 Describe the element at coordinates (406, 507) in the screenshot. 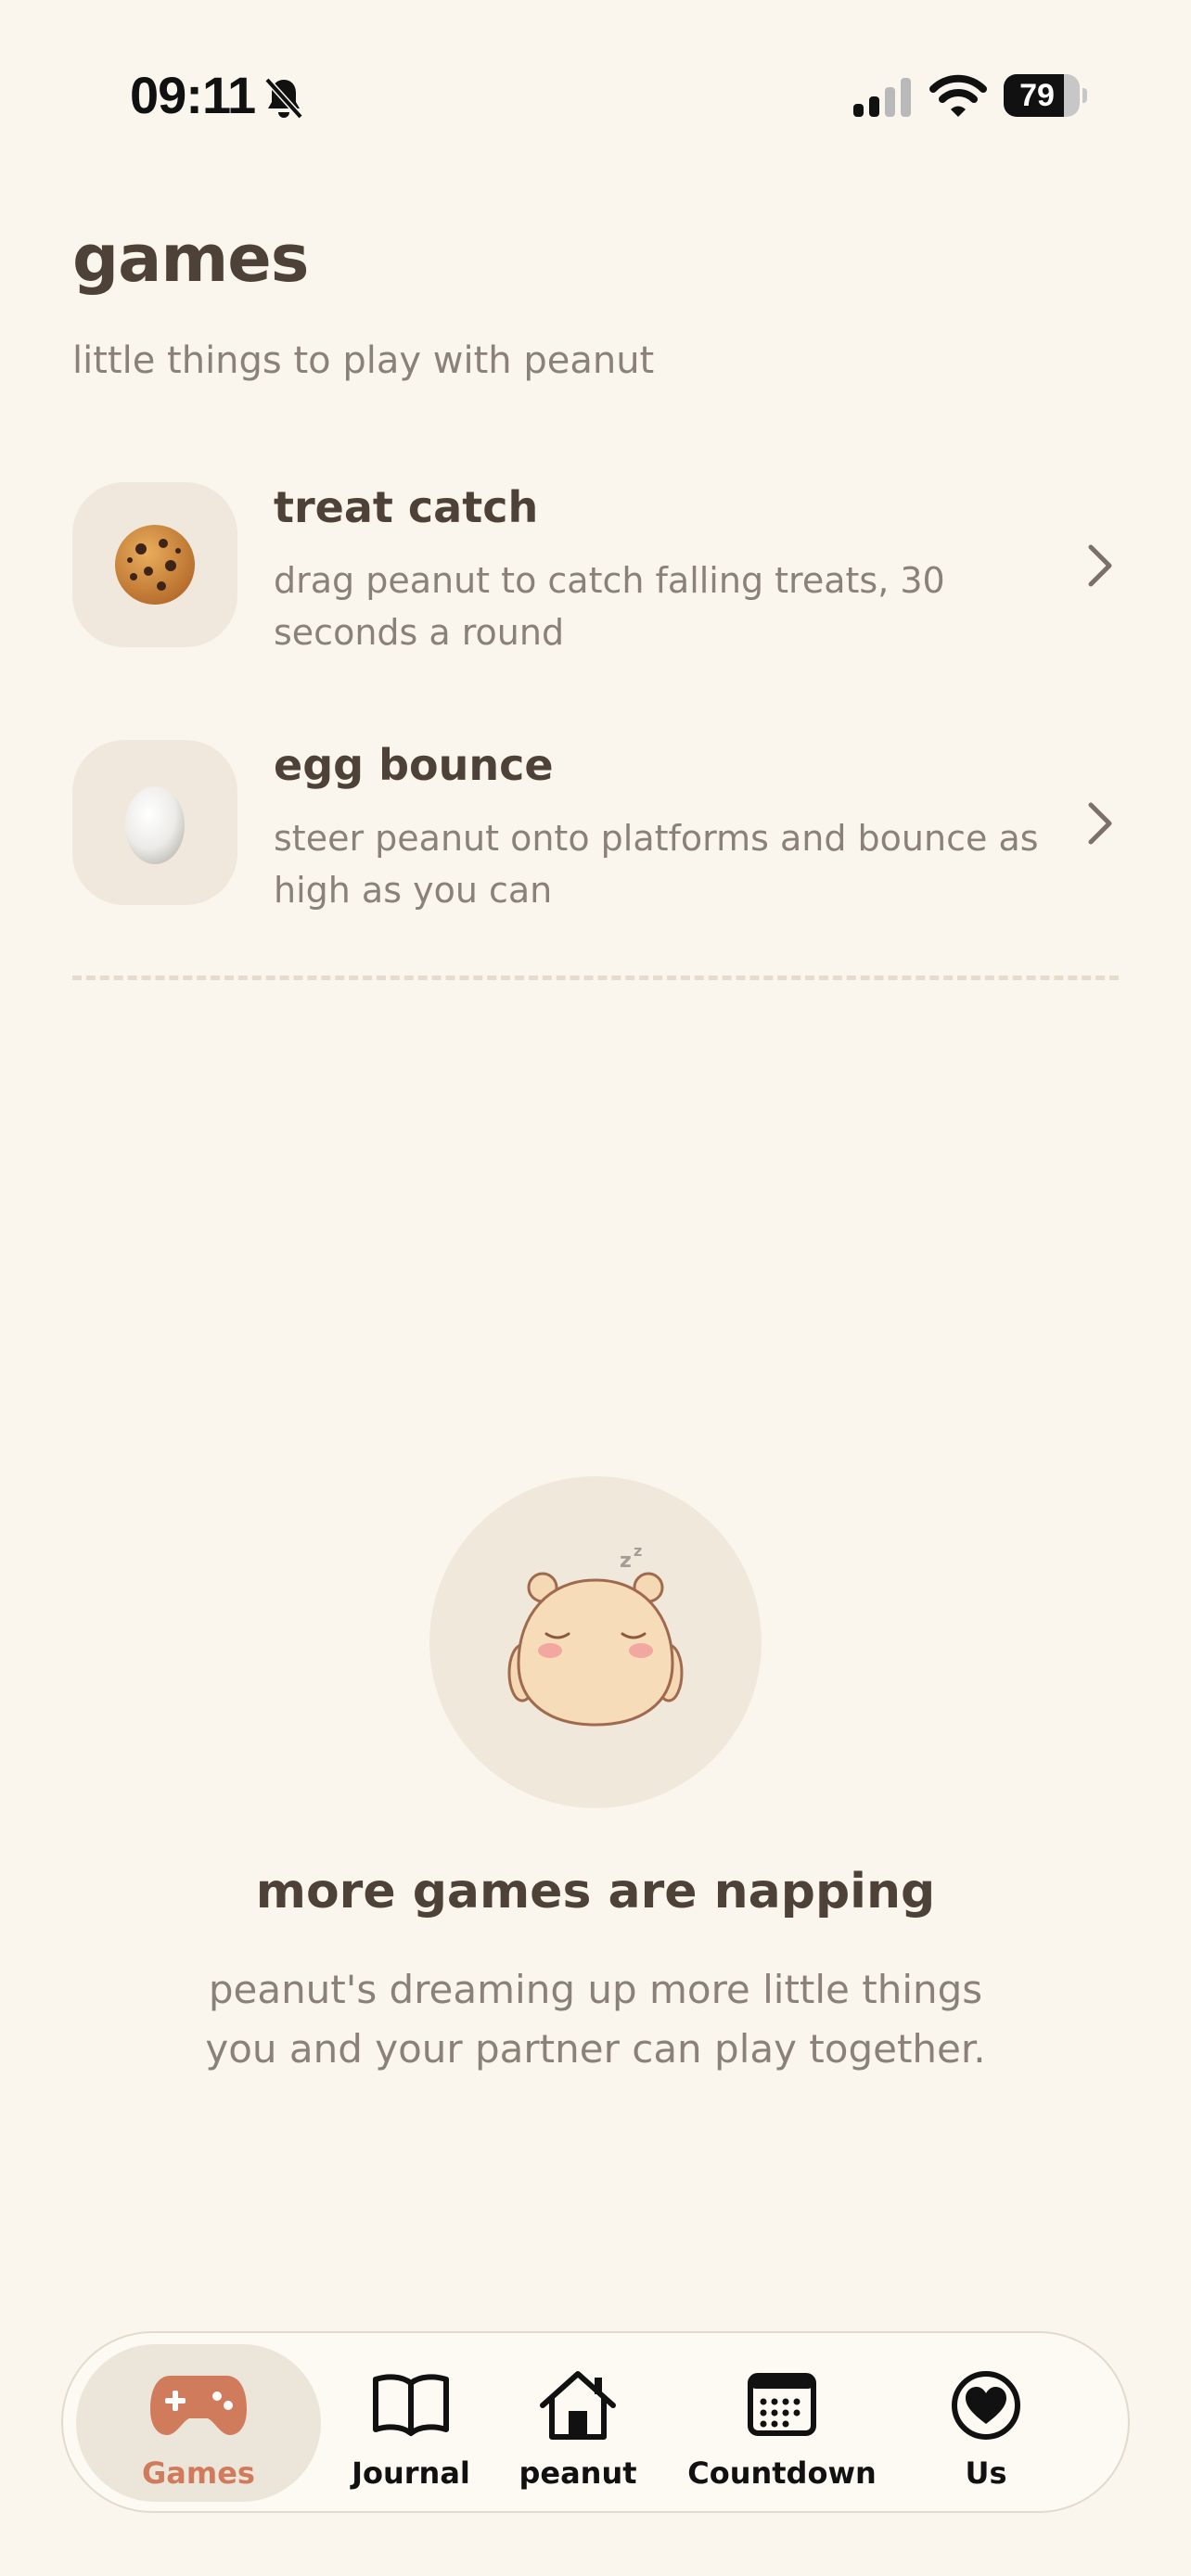

I see `game-title: treat catch` at that location.